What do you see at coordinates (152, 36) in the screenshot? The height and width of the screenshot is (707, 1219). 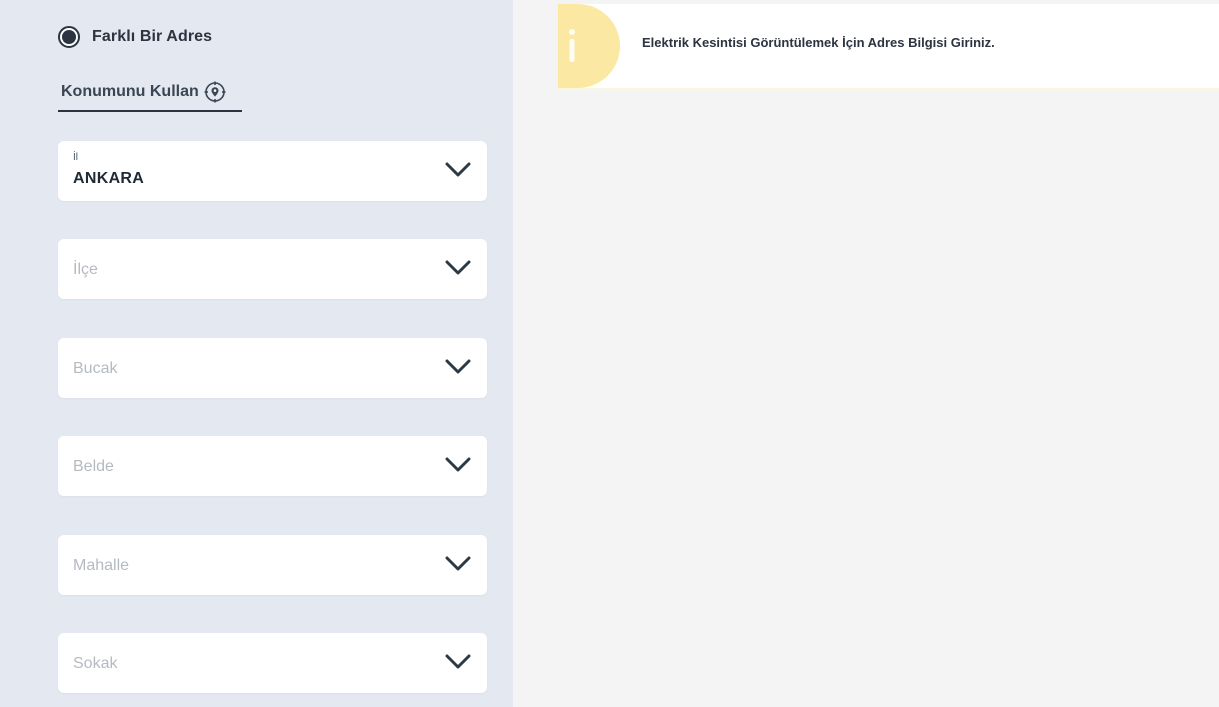 I see `different-address-label: Farklı Bir Adres` at bounding box center [152, 36].